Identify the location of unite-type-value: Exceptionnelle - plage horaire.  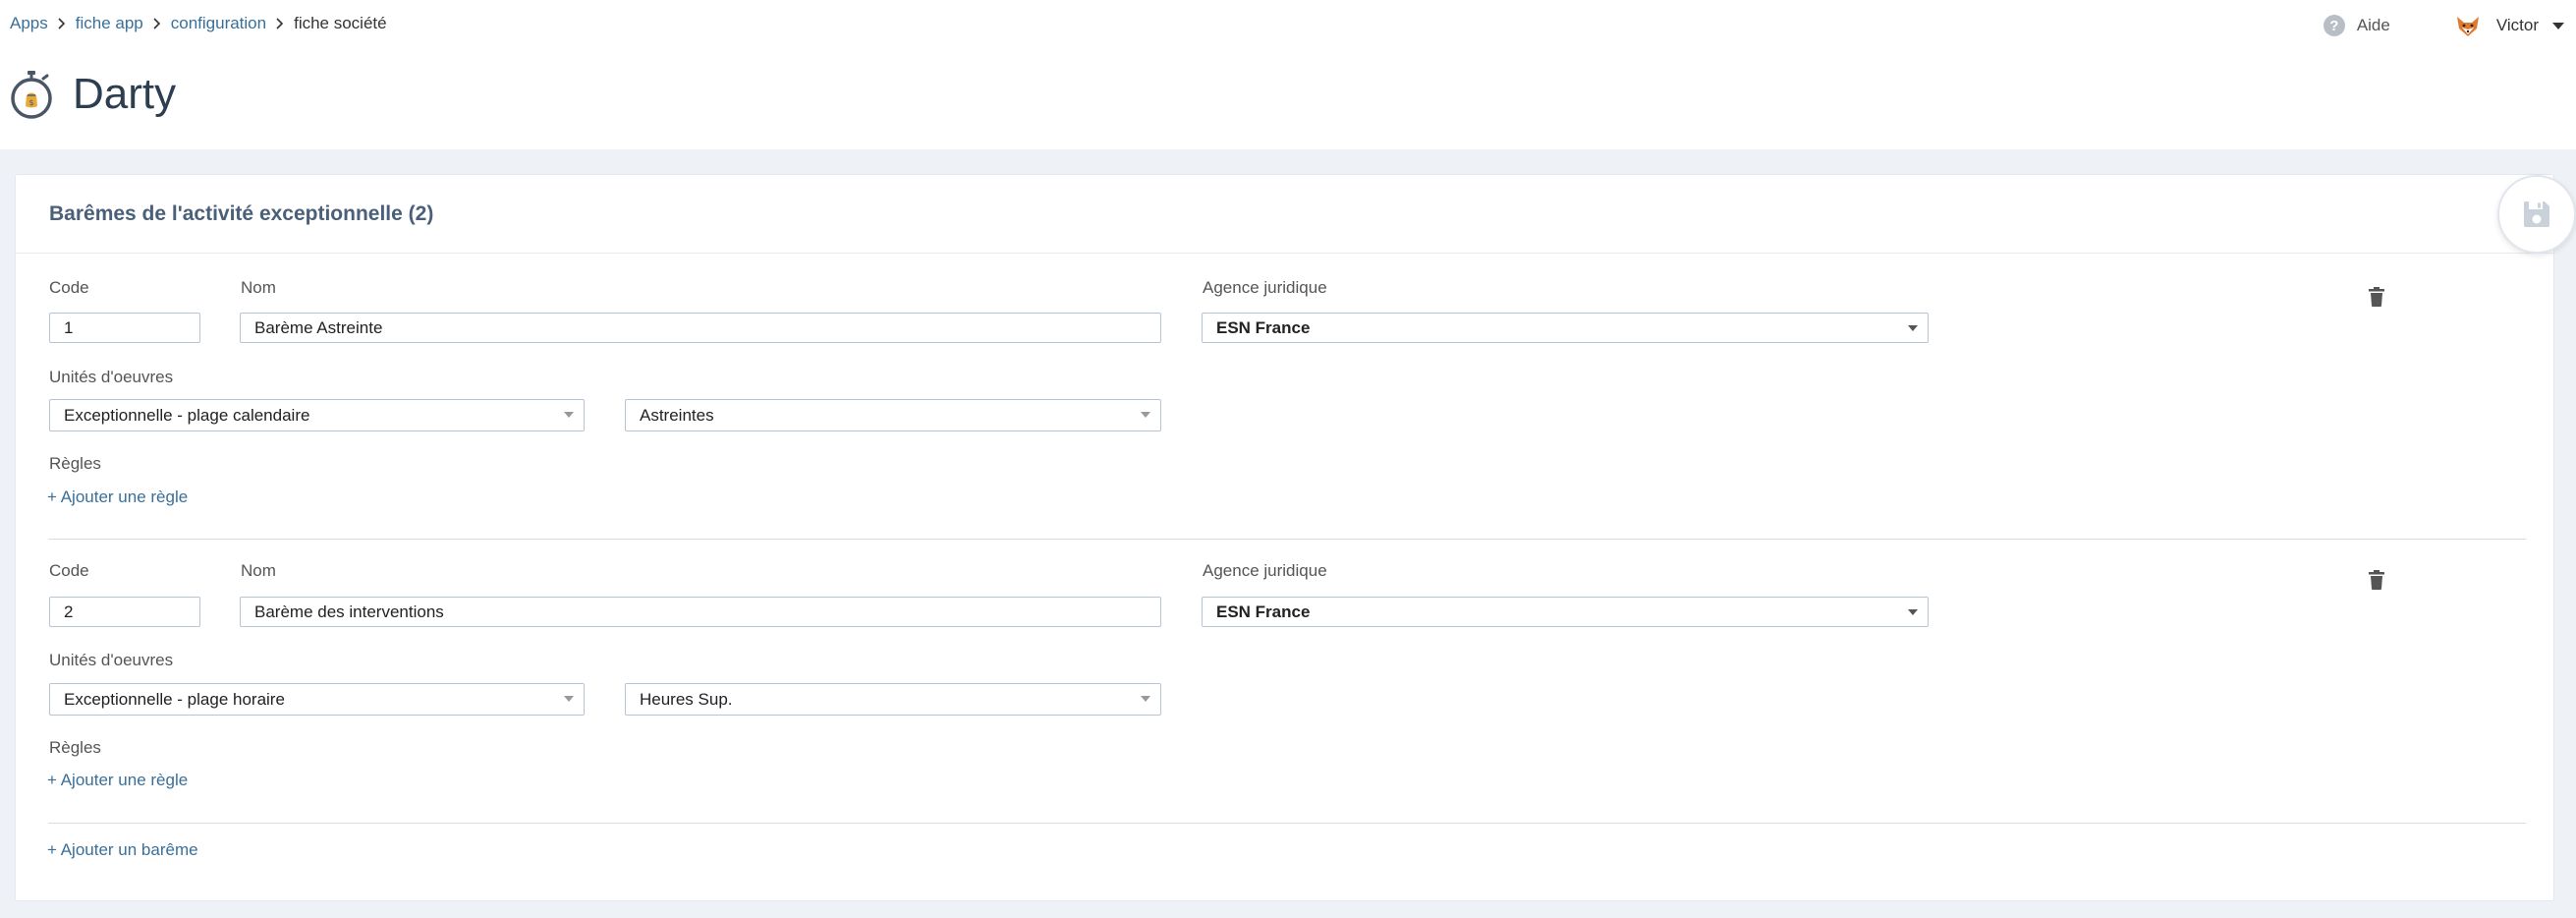
(174, 699).